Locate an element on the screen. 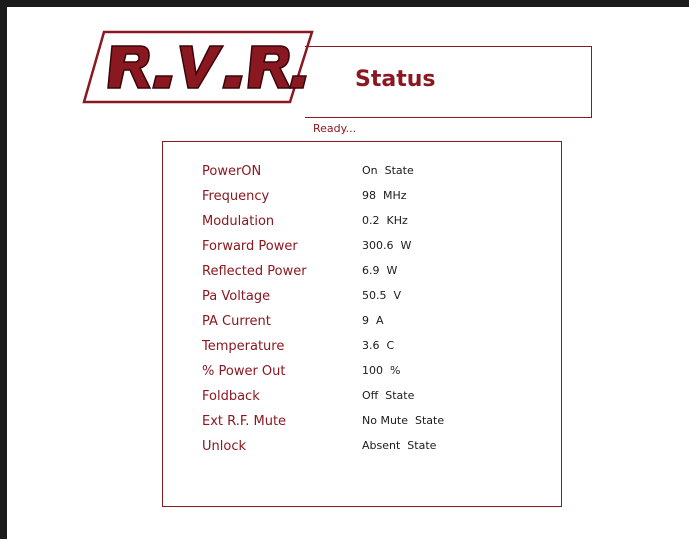  status-row-pa-current: PA Current 9 A is located at coordinates (379, 324).